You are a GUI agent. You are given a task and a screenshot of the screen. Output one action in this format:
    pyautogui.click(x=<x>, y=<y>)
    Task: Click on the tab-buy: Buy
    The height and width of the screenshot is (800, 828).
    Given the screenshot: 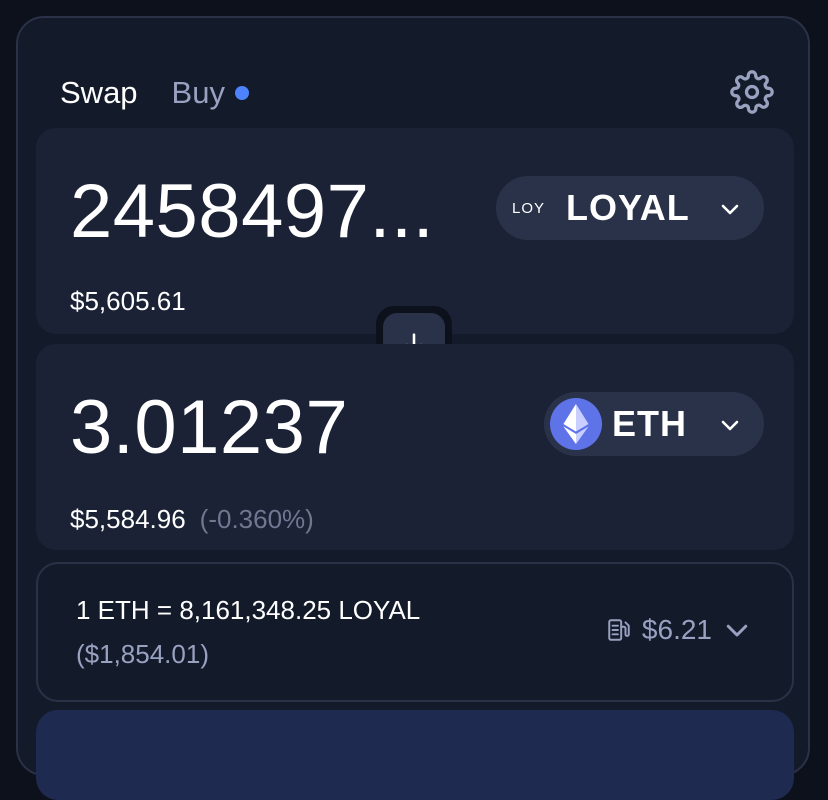 What is the action you would take?
    pyautogui.click(x=210, y=93)
    